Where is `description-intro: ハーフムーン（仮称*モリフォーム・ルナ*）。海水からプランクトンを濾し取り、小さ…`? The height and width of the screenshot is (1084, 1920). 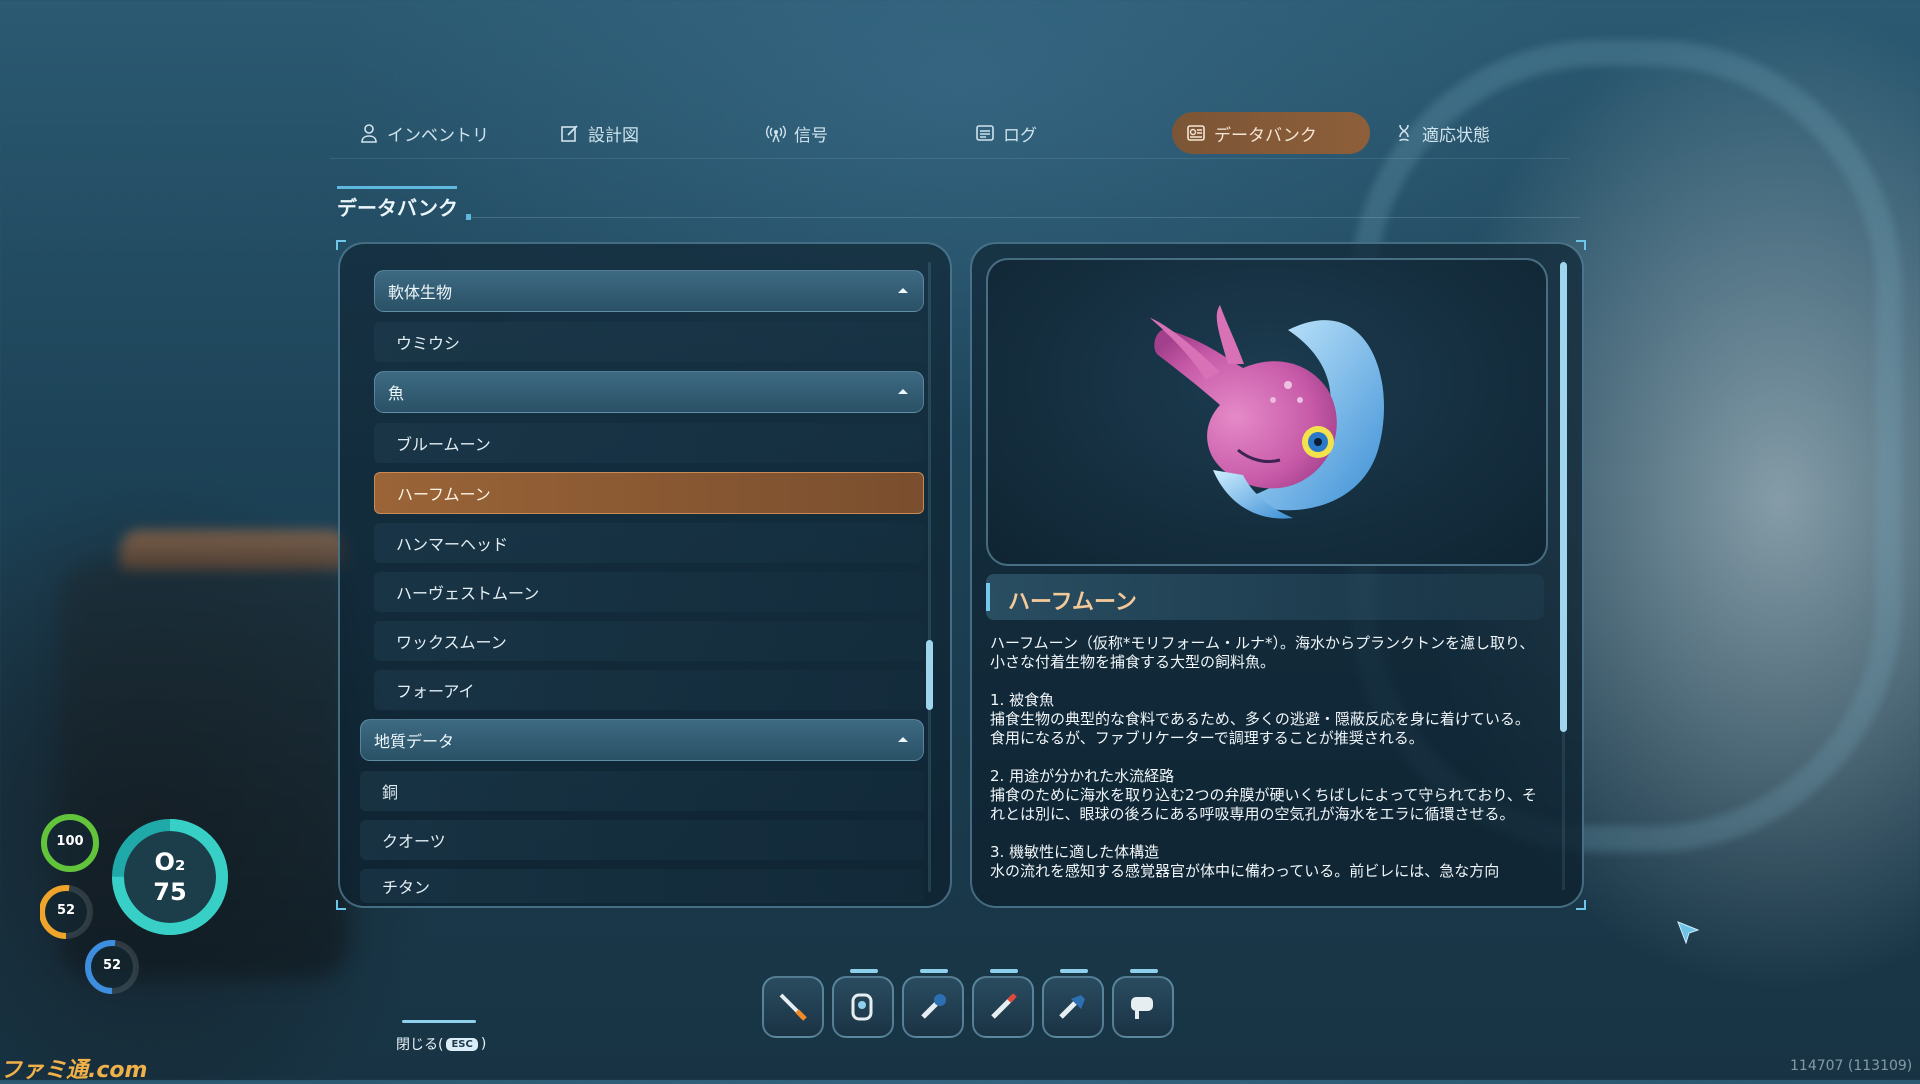
description-intro: ハーフムーン（仮称*モリフォーム・ルナ*）。海水からプランクトンを濾し取り、小さ… is located at coordinates (1262, 652).